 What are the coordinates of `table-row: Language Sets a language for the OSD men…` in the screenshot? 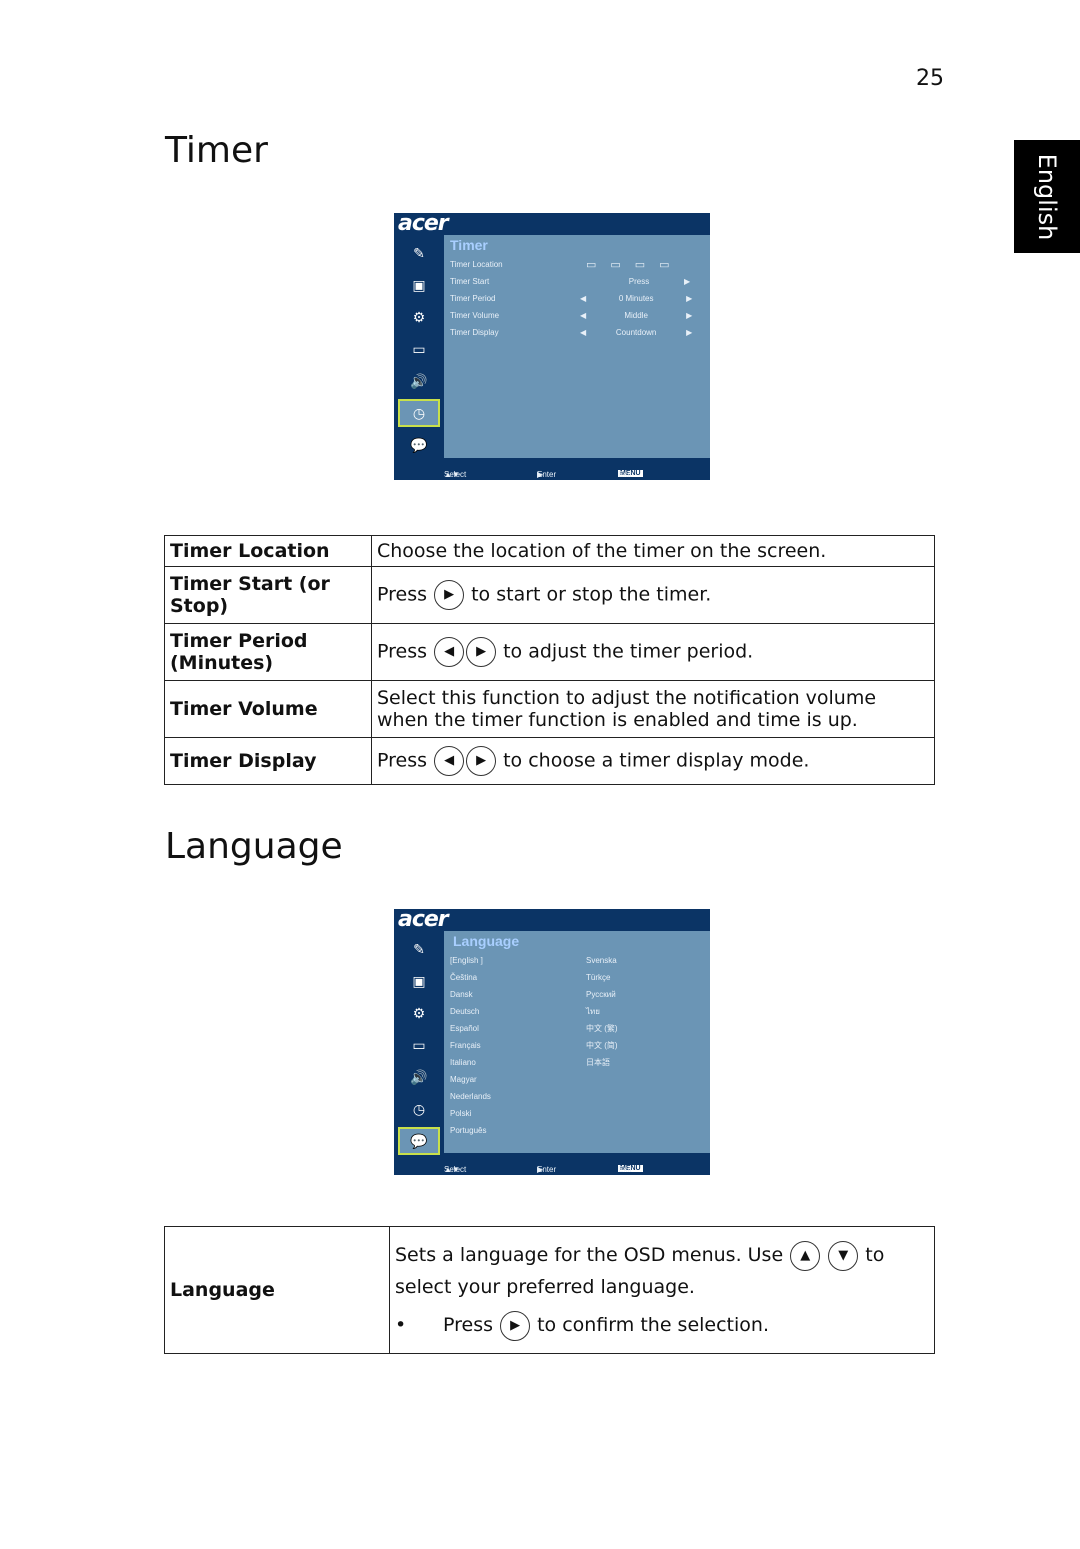 It's located at (549, 1290).